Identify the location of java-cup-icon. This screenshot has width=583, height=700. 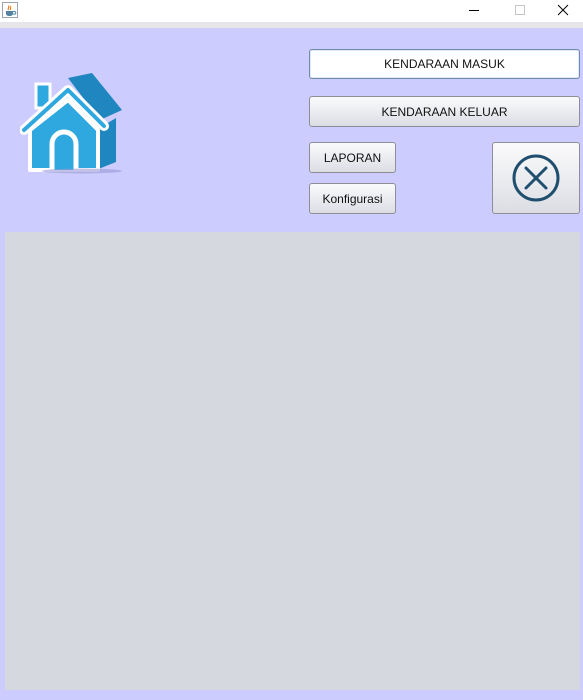
(10, 10).